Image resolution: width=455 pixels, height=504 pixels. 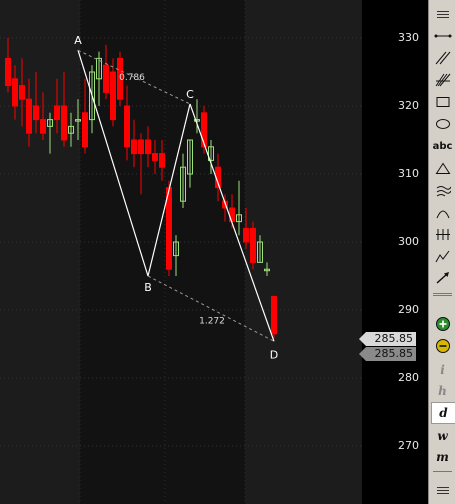 I want to click on horizontal-line-icon, so click(x=442, y=36).